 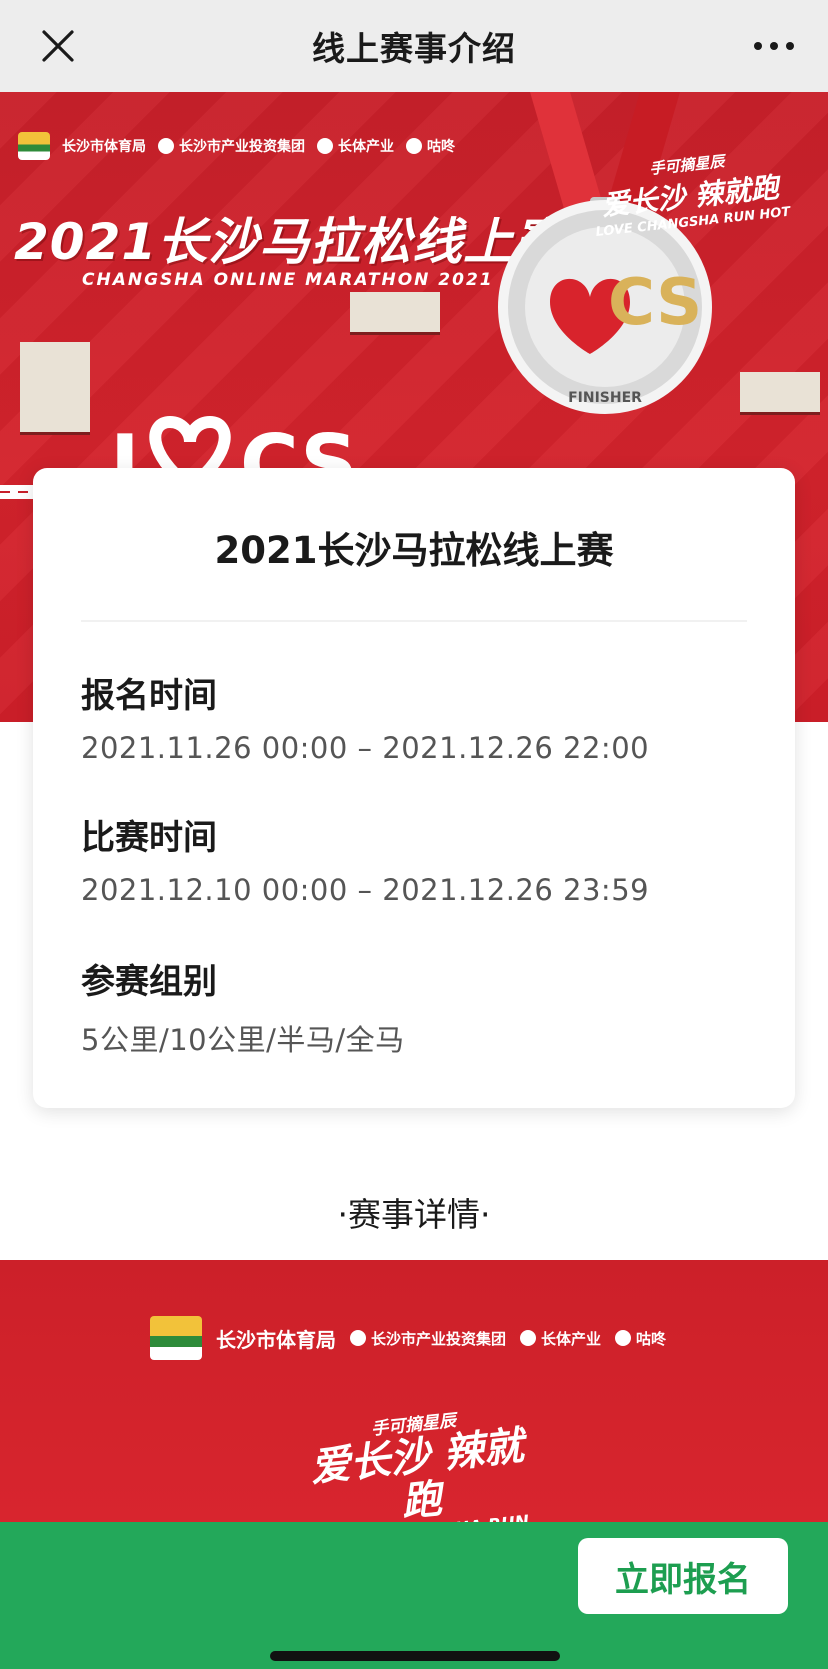 What do you see at coordinates (414, 1214) in the screenshot?
I see `event-details-heading: ·赛事详情·` at bounding box center [414, 1214].